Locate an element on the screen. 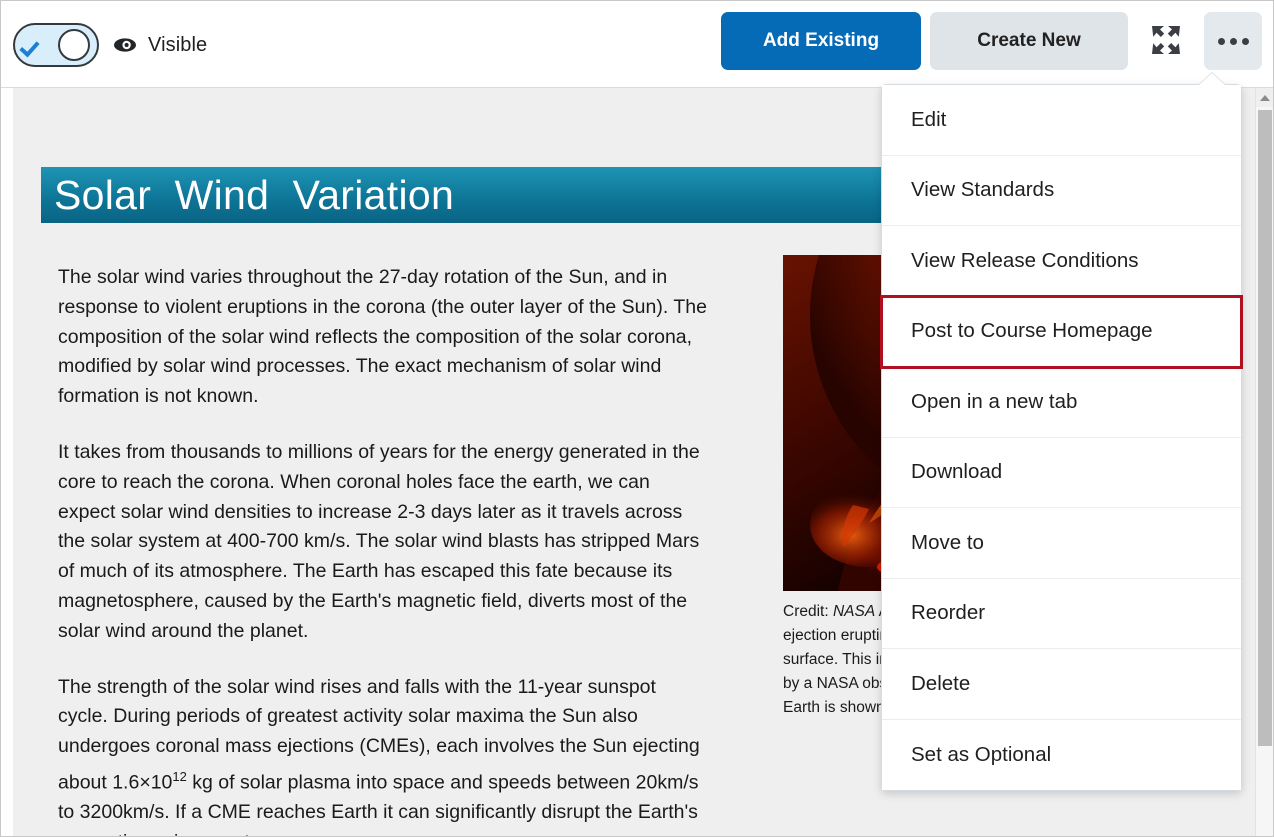 The width and height of the screenshot is (1274, 837). create-new-button: Create New is located at coordinates (1029, 41).